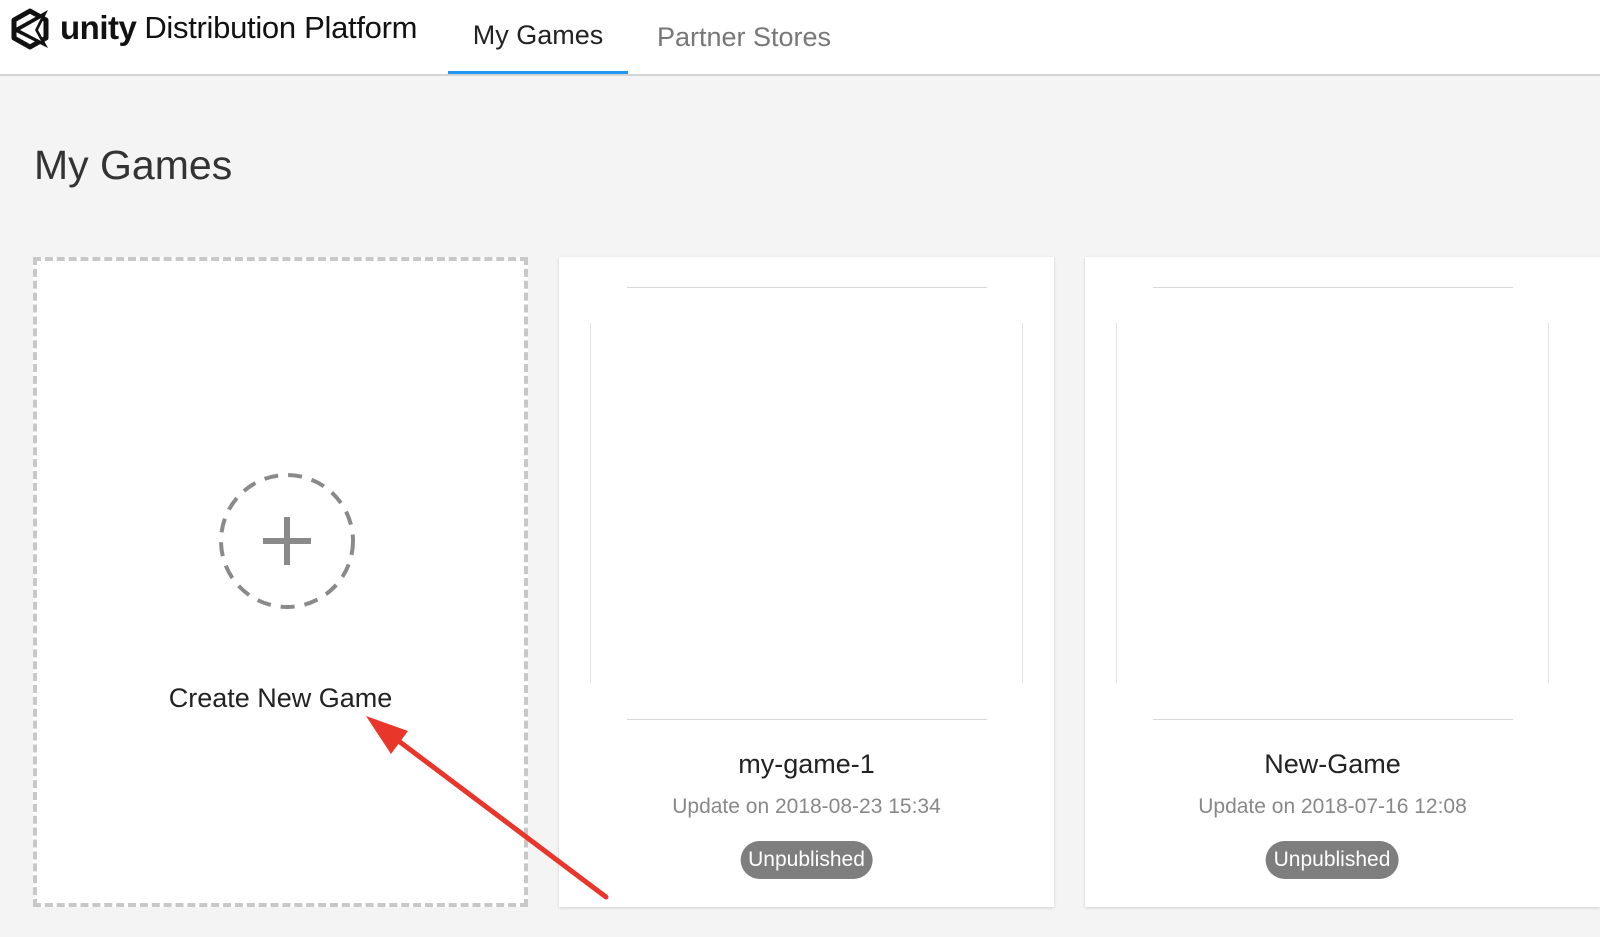  What do you see at coordinates (281, 27) in the screenshot?
I see `logo-product-name: Distribution Platform` at bounding box center [281, 27].